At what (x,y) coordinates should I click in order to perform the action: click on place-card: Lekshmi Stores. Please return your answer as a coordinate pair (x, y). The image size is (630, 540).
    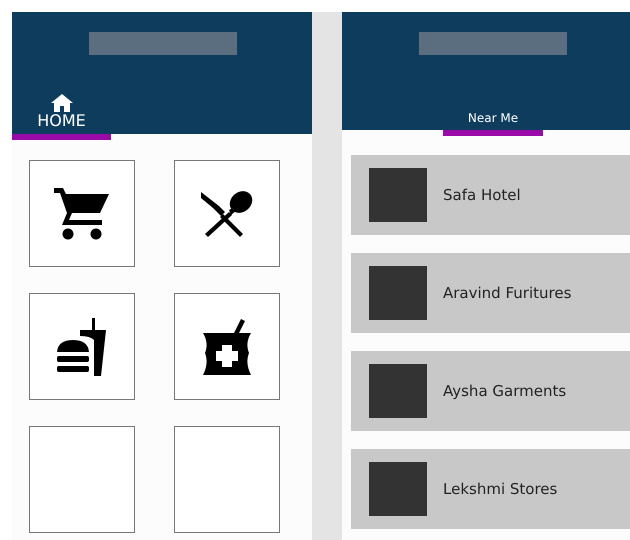
    Looking at the image, I should click on (490, 489).